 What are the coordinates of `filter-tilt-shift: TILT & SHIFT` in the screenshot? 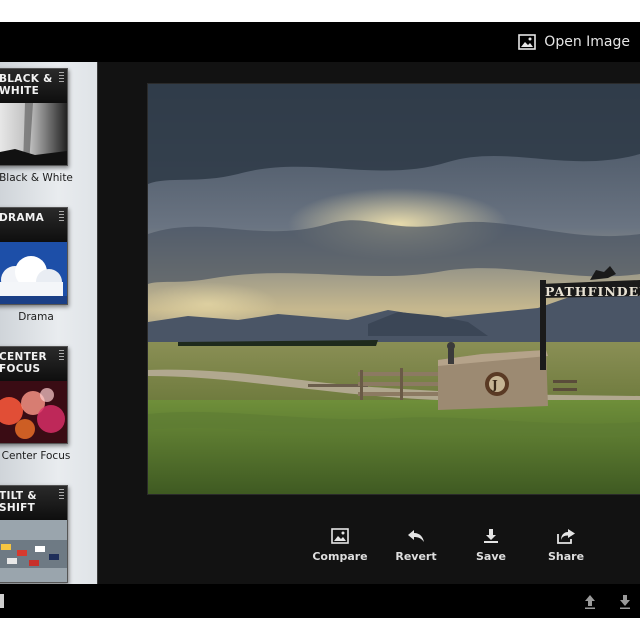 It's located at (48, 531).